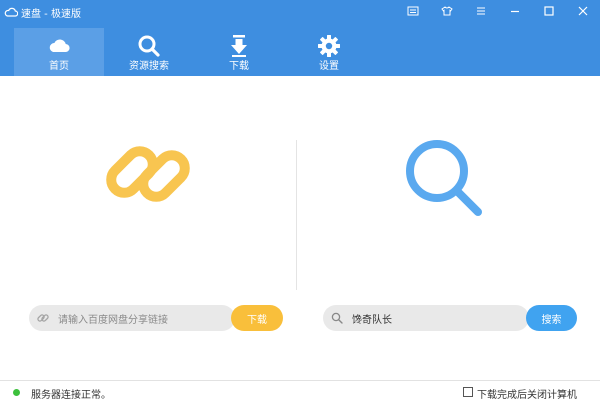 This screenshot has height=405, width=600. Describe the element at coordinates (59, 66) in the screenshot. I see `nav-label-home: 首页` at that location.